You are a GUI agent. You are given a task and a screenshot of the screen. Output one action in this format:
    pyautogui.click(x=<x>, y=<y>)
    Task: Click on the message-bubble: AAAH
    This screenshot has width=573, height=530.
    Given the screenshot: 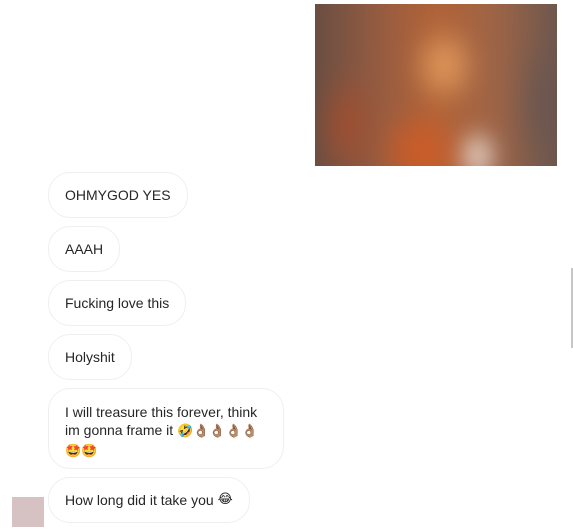 What is the action you would take?
    pyautogui.click(x=84, y=249)
    